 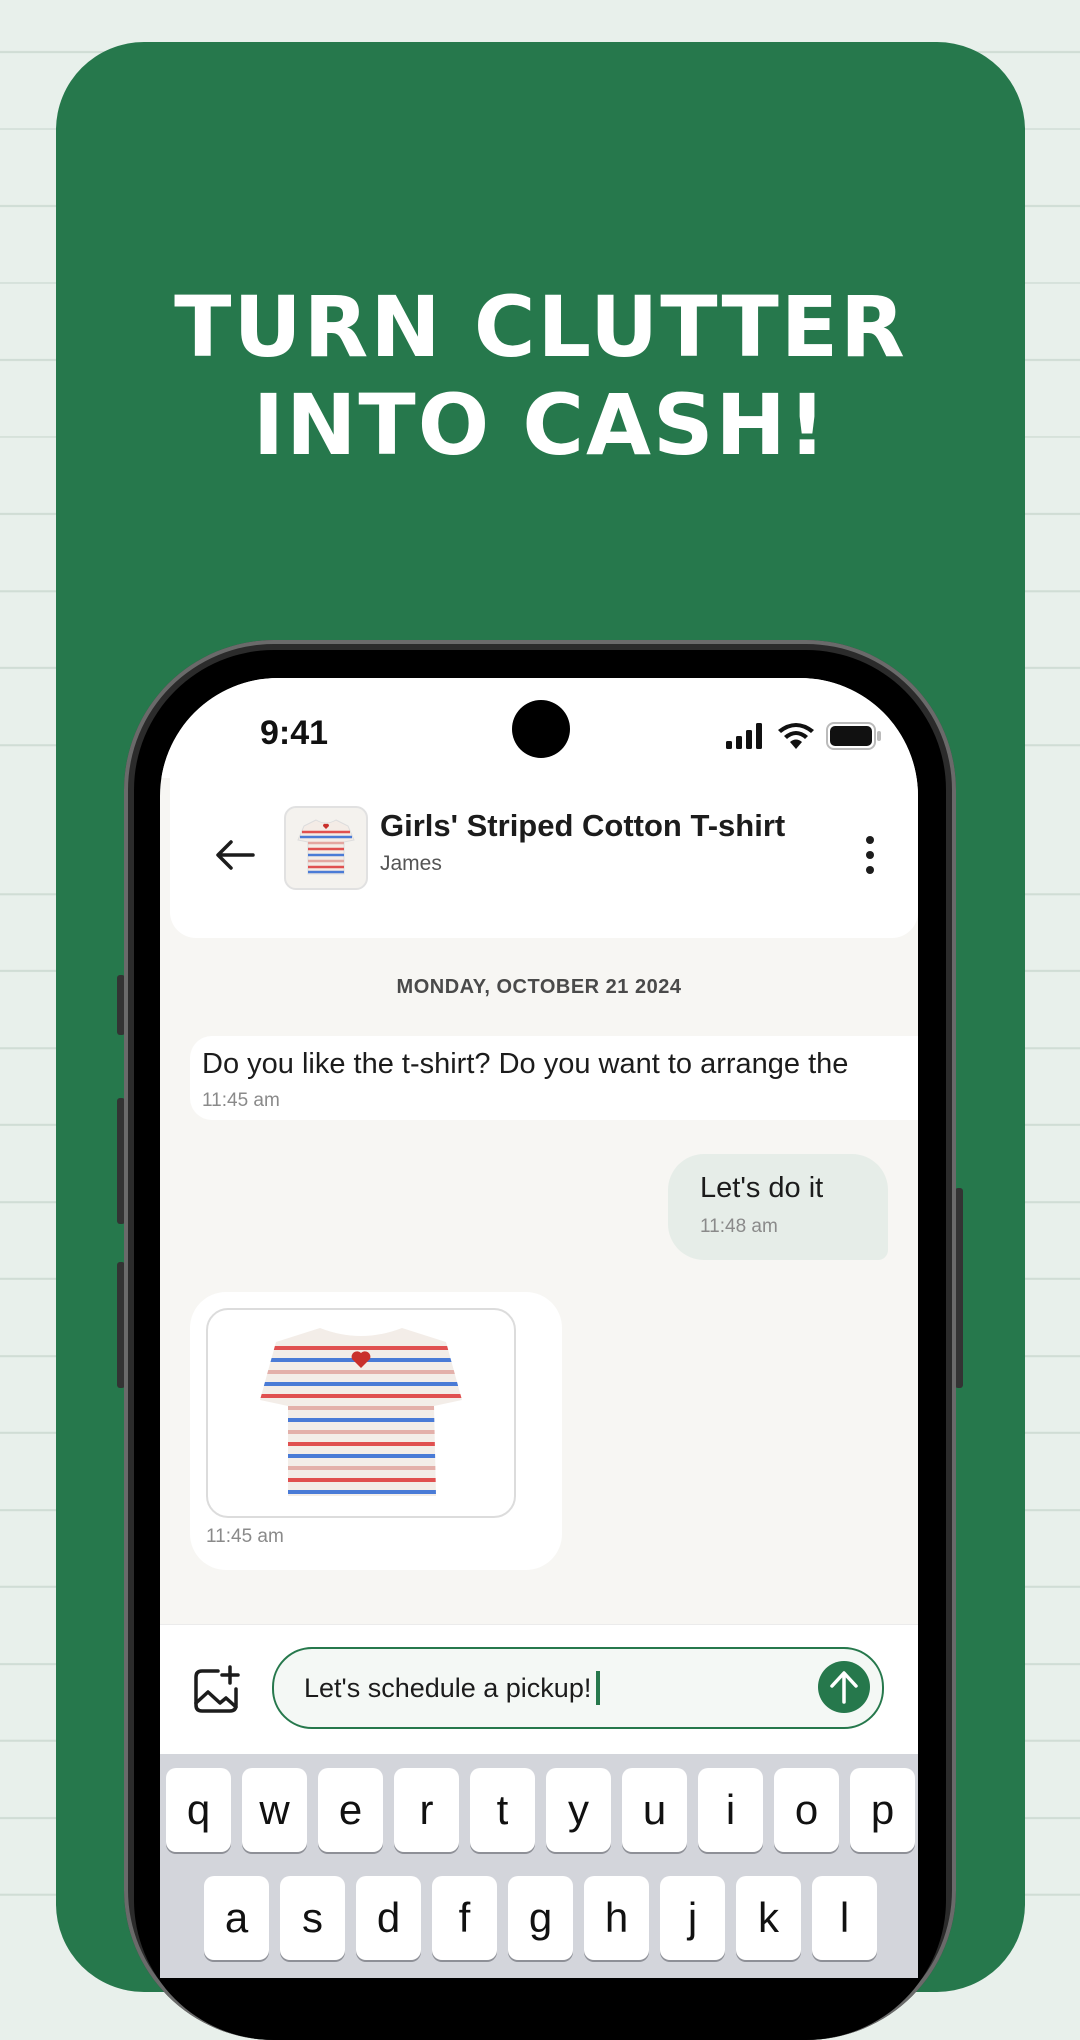 I want to click on tshirt-photo-image, so click(x=361, y=1412).